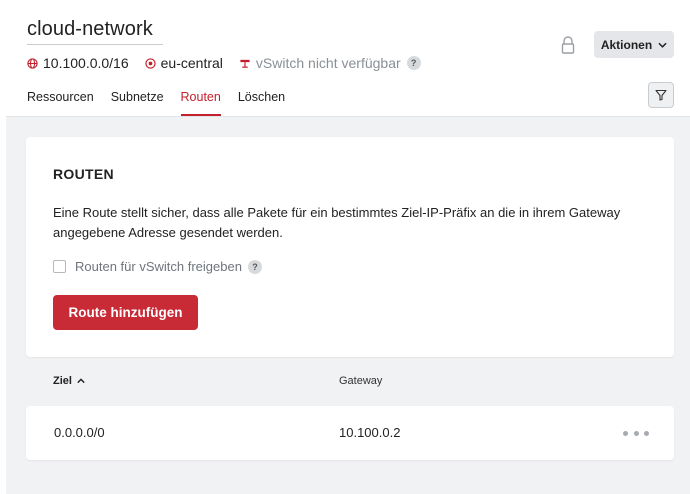 The width and height of the screenshot is (690, 494). What do you see at coordinates (125, 312) in the screenshot?
I see `add-route-button: Route hinzufügen` at bounding box center [125, 312].